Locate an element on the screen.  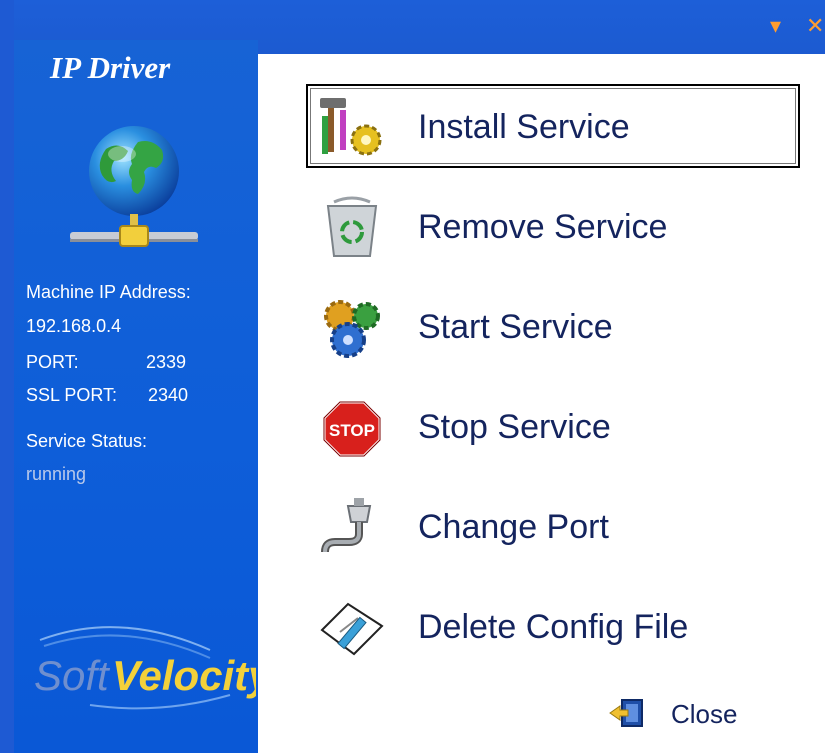
tools-gear-icon is located at coordinates (352, 128).